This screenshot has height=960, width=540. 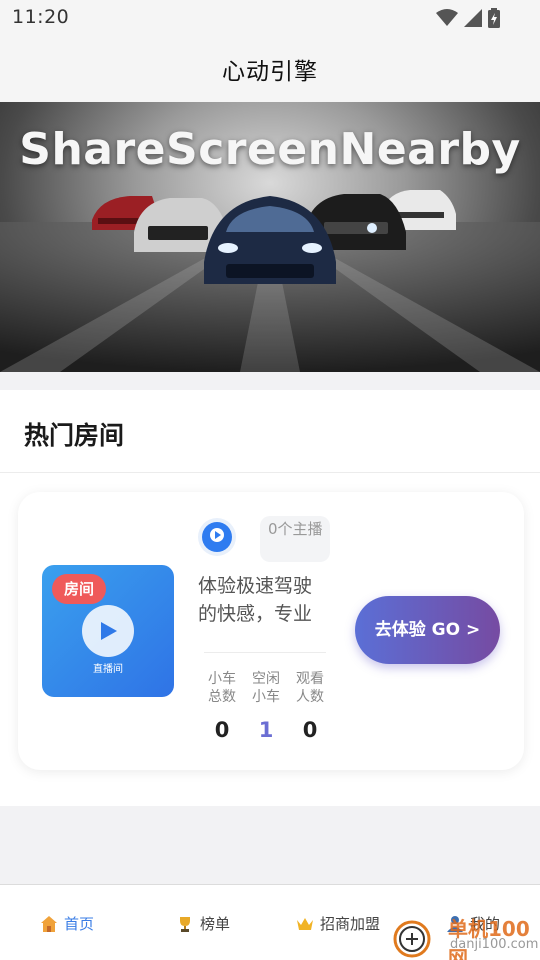 I want to click on tab-ranking: 榜单, so click(x=203, y=923).